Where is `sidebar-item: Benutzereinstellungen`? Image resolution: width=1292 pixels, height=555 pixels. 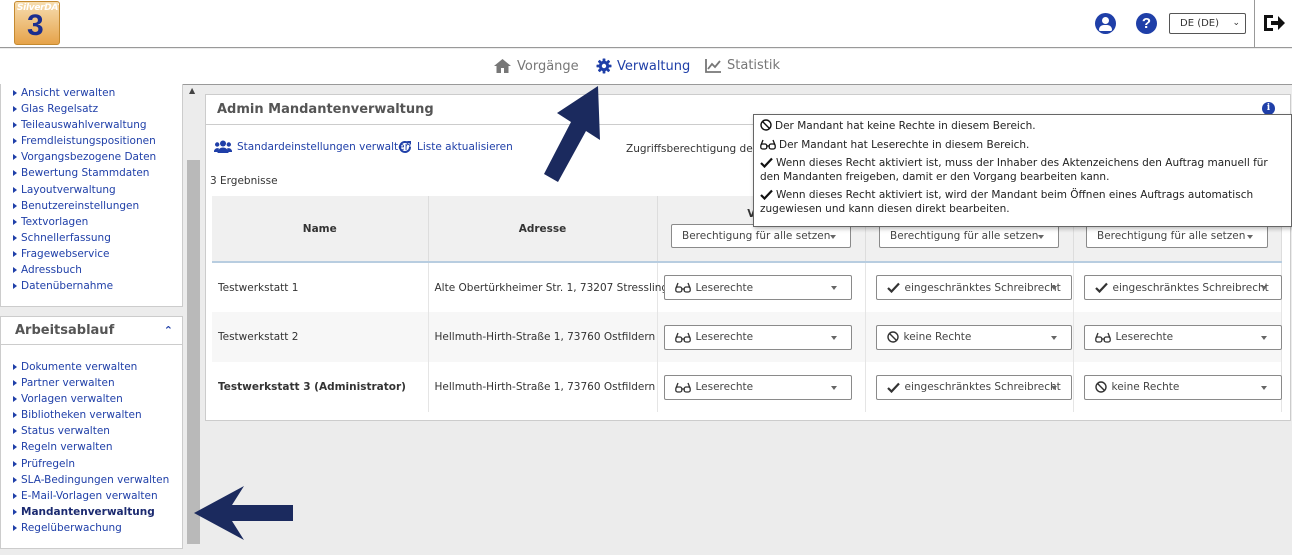
sidebar-item: Benutzereinstellungen is located at coordinates (91, 206).